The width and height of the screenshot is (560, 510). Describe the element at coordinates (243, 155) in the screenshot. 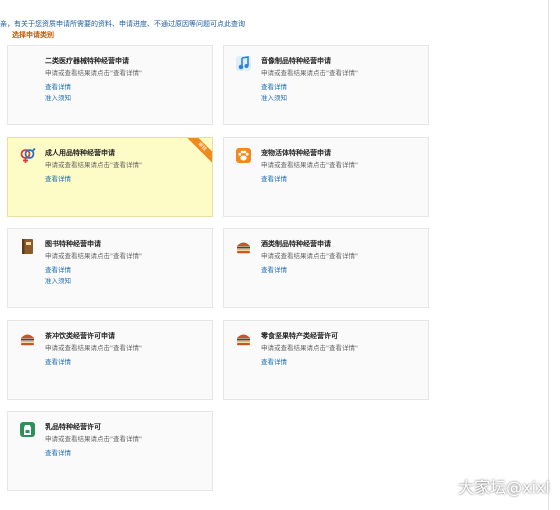

I see `paw-icon` at that location.